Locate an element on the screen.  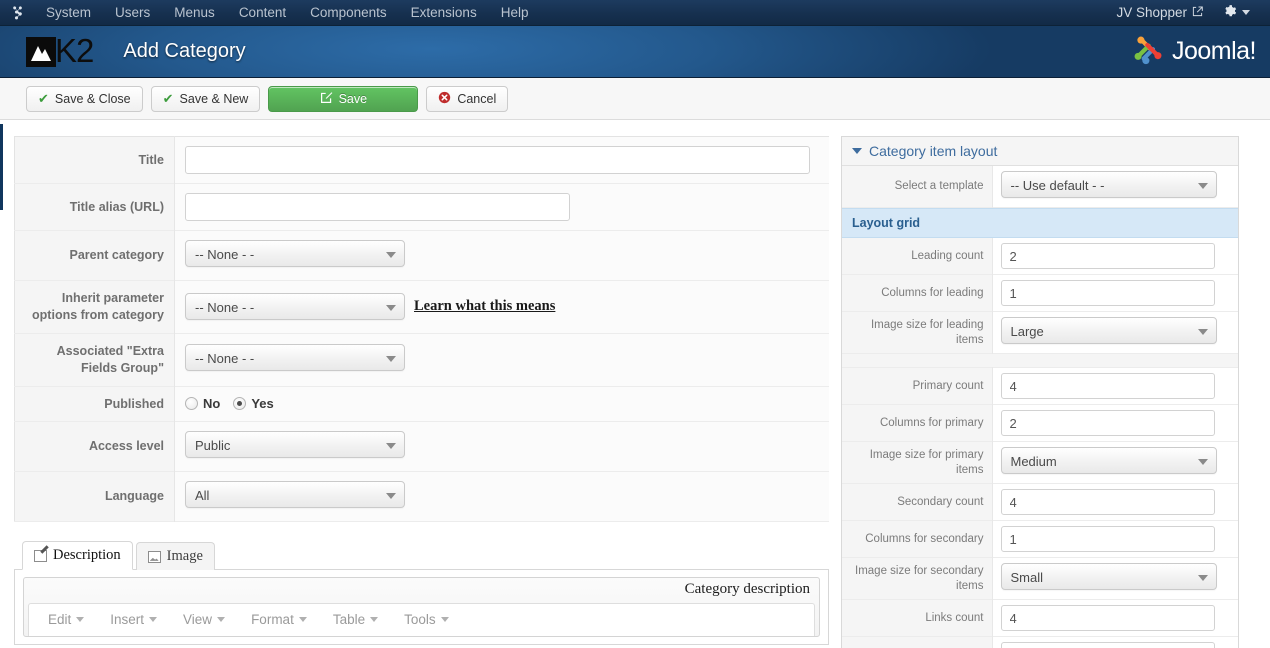
save-close-button: ✔ Save & Close is located at coordinates (84, 98).